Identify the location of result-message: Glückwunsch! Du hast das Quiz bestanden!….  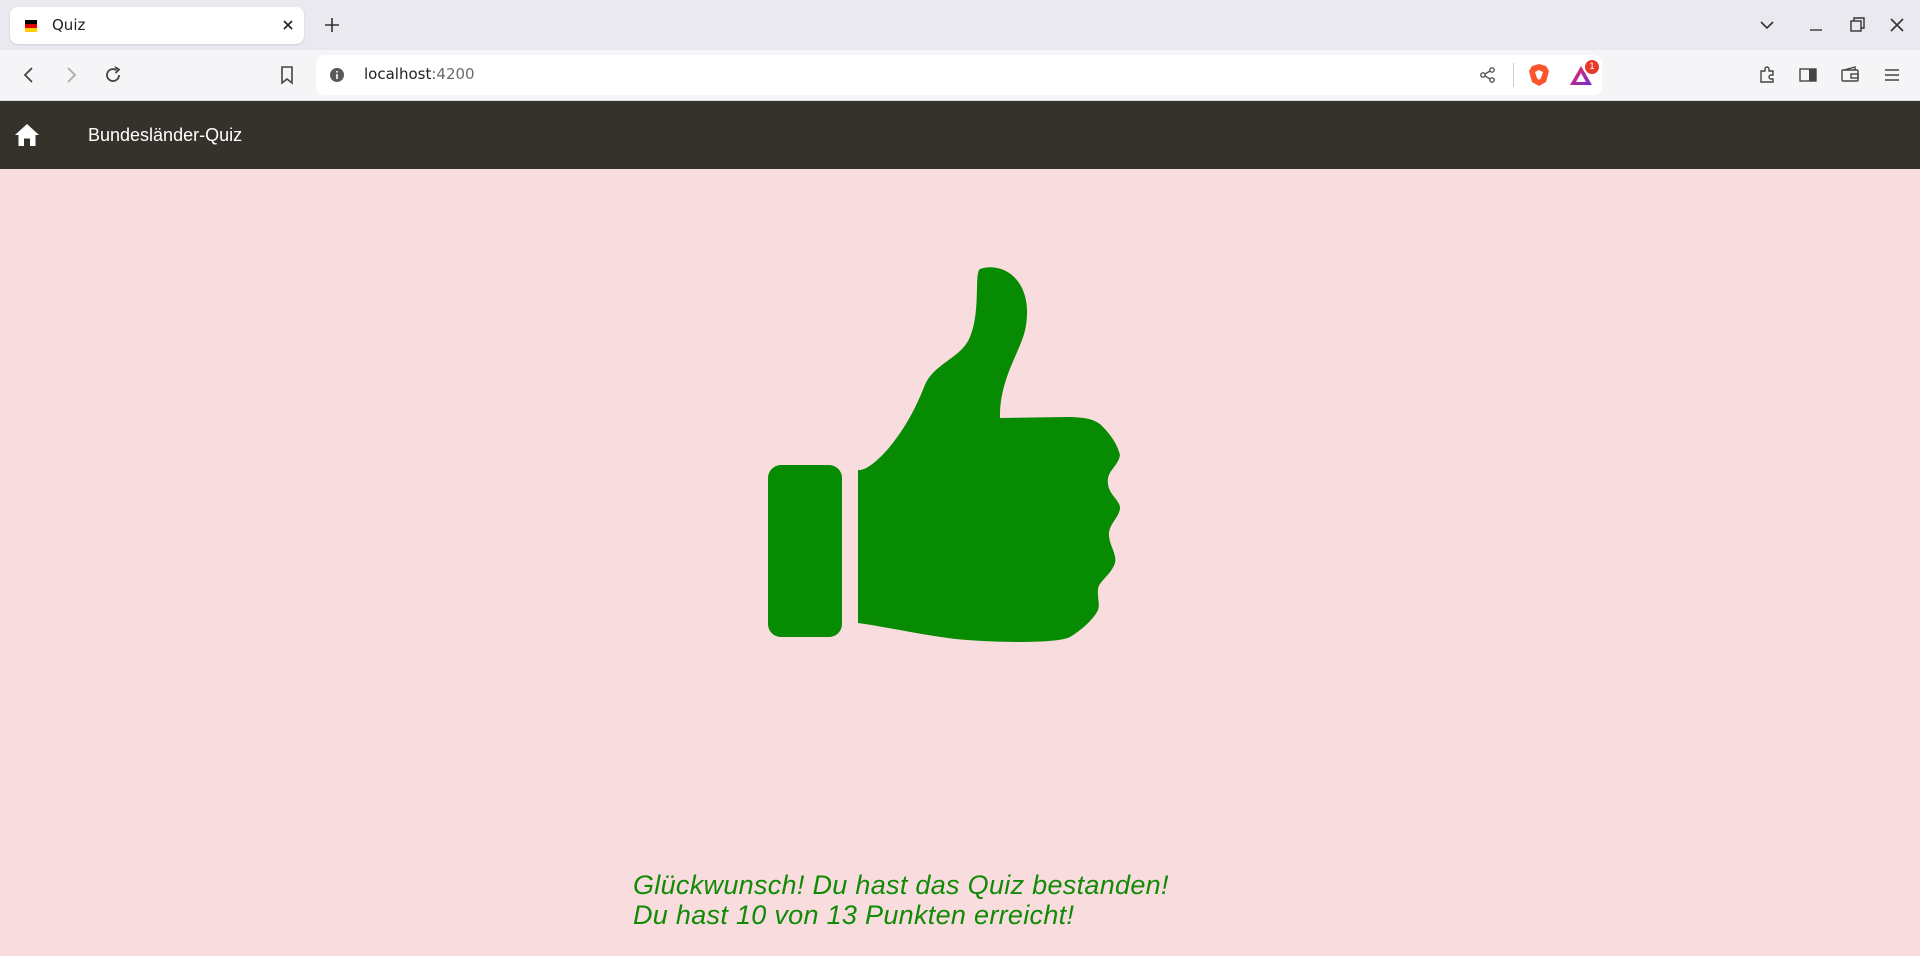
(901, 900).